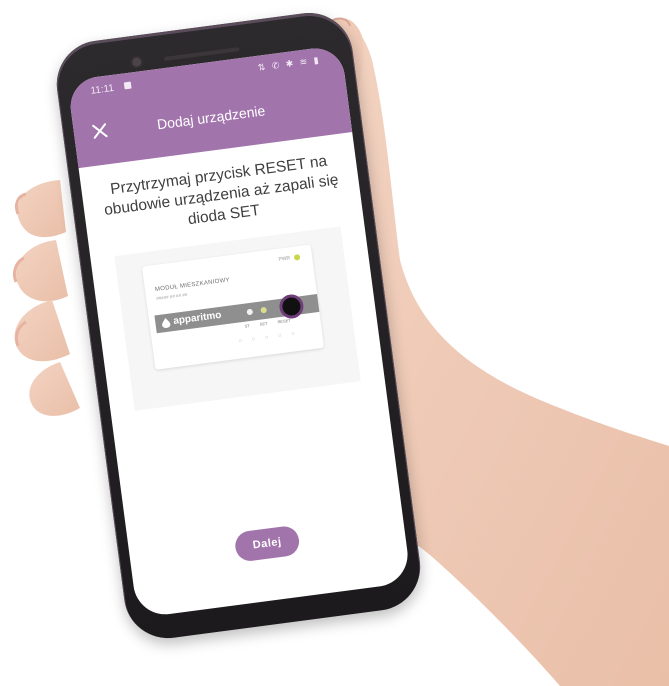 The width and height of the screenshot is (669, 686). Describe the element at coordinates (297, 257) in the screenshot. I see `pwr-led` at that location.